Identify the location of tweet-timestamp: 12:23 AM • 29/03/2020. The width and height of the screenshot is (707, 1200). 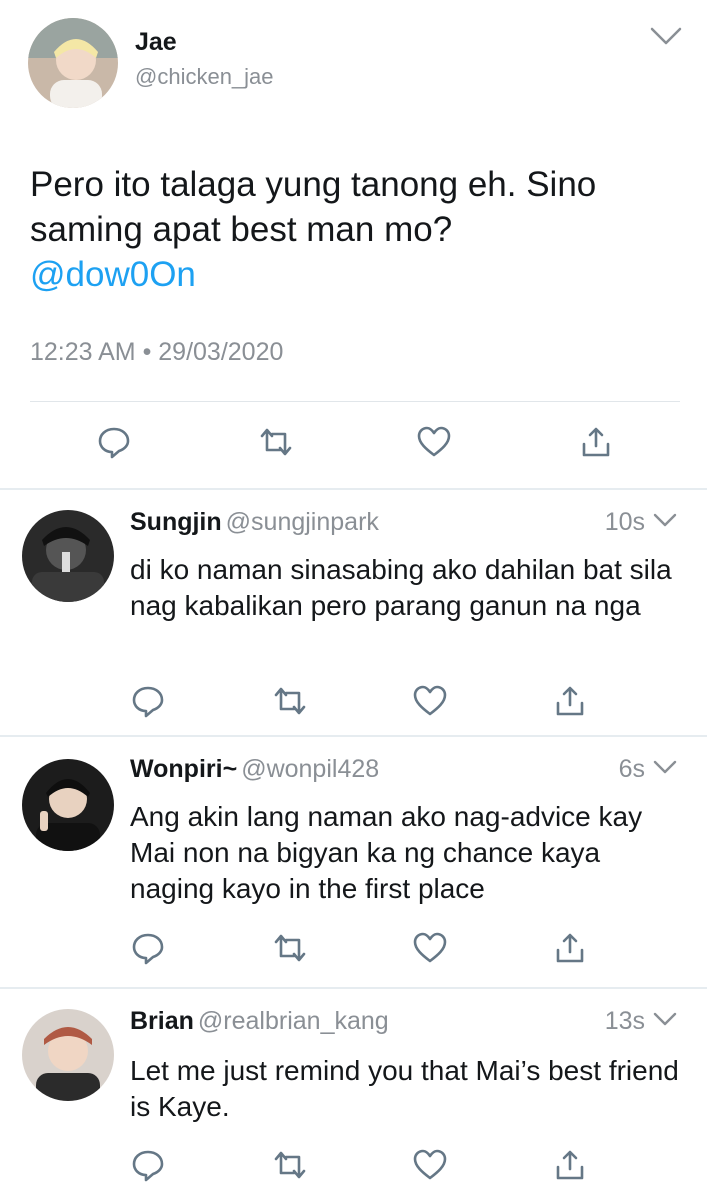
(157, 352).